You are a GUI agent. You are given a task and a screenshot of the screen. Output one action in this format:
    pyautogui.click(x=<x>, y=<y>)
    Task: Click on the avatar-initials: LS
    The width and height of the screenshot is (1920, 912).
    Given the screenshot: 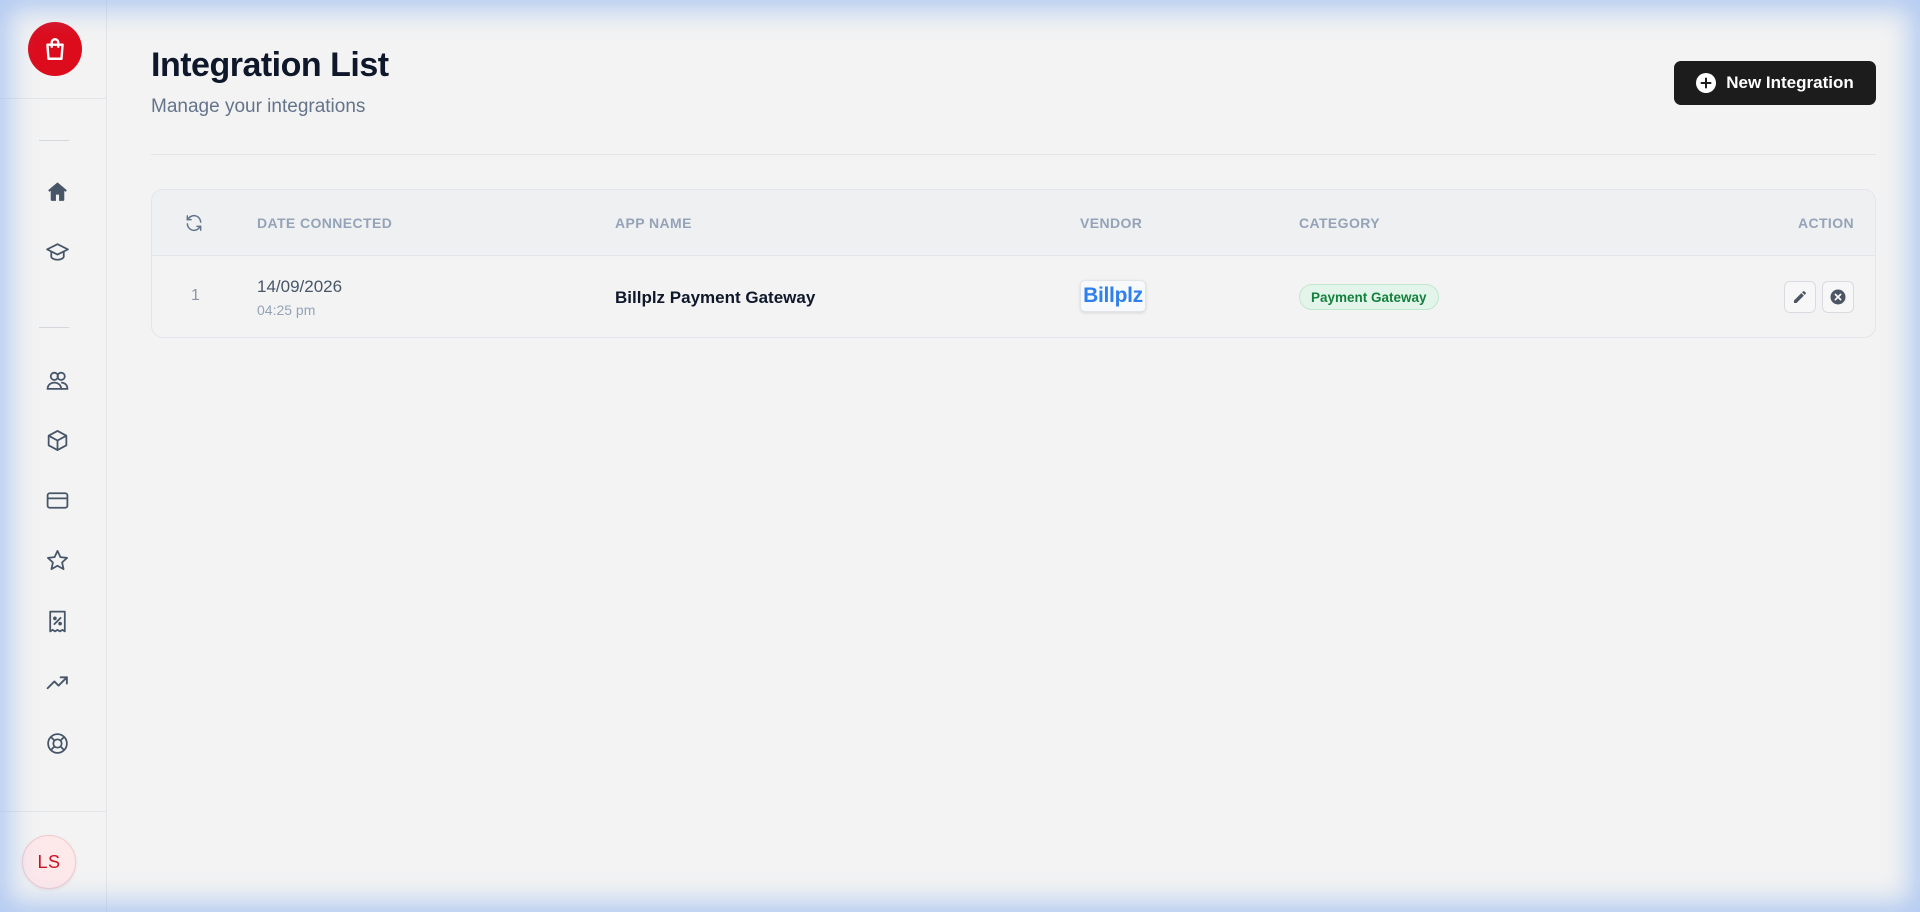 What is the action you would take?
    pyautogui.click(x=49, y=861)
    